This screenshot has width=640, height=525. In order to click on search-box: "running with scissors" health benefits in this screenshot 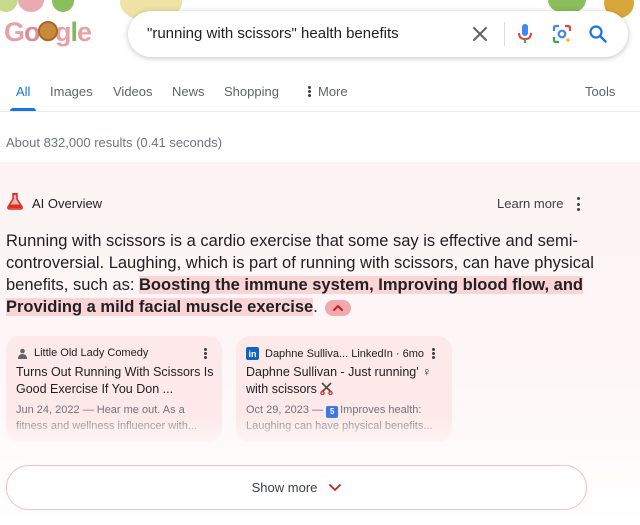, I will do `click(378, 34)`.